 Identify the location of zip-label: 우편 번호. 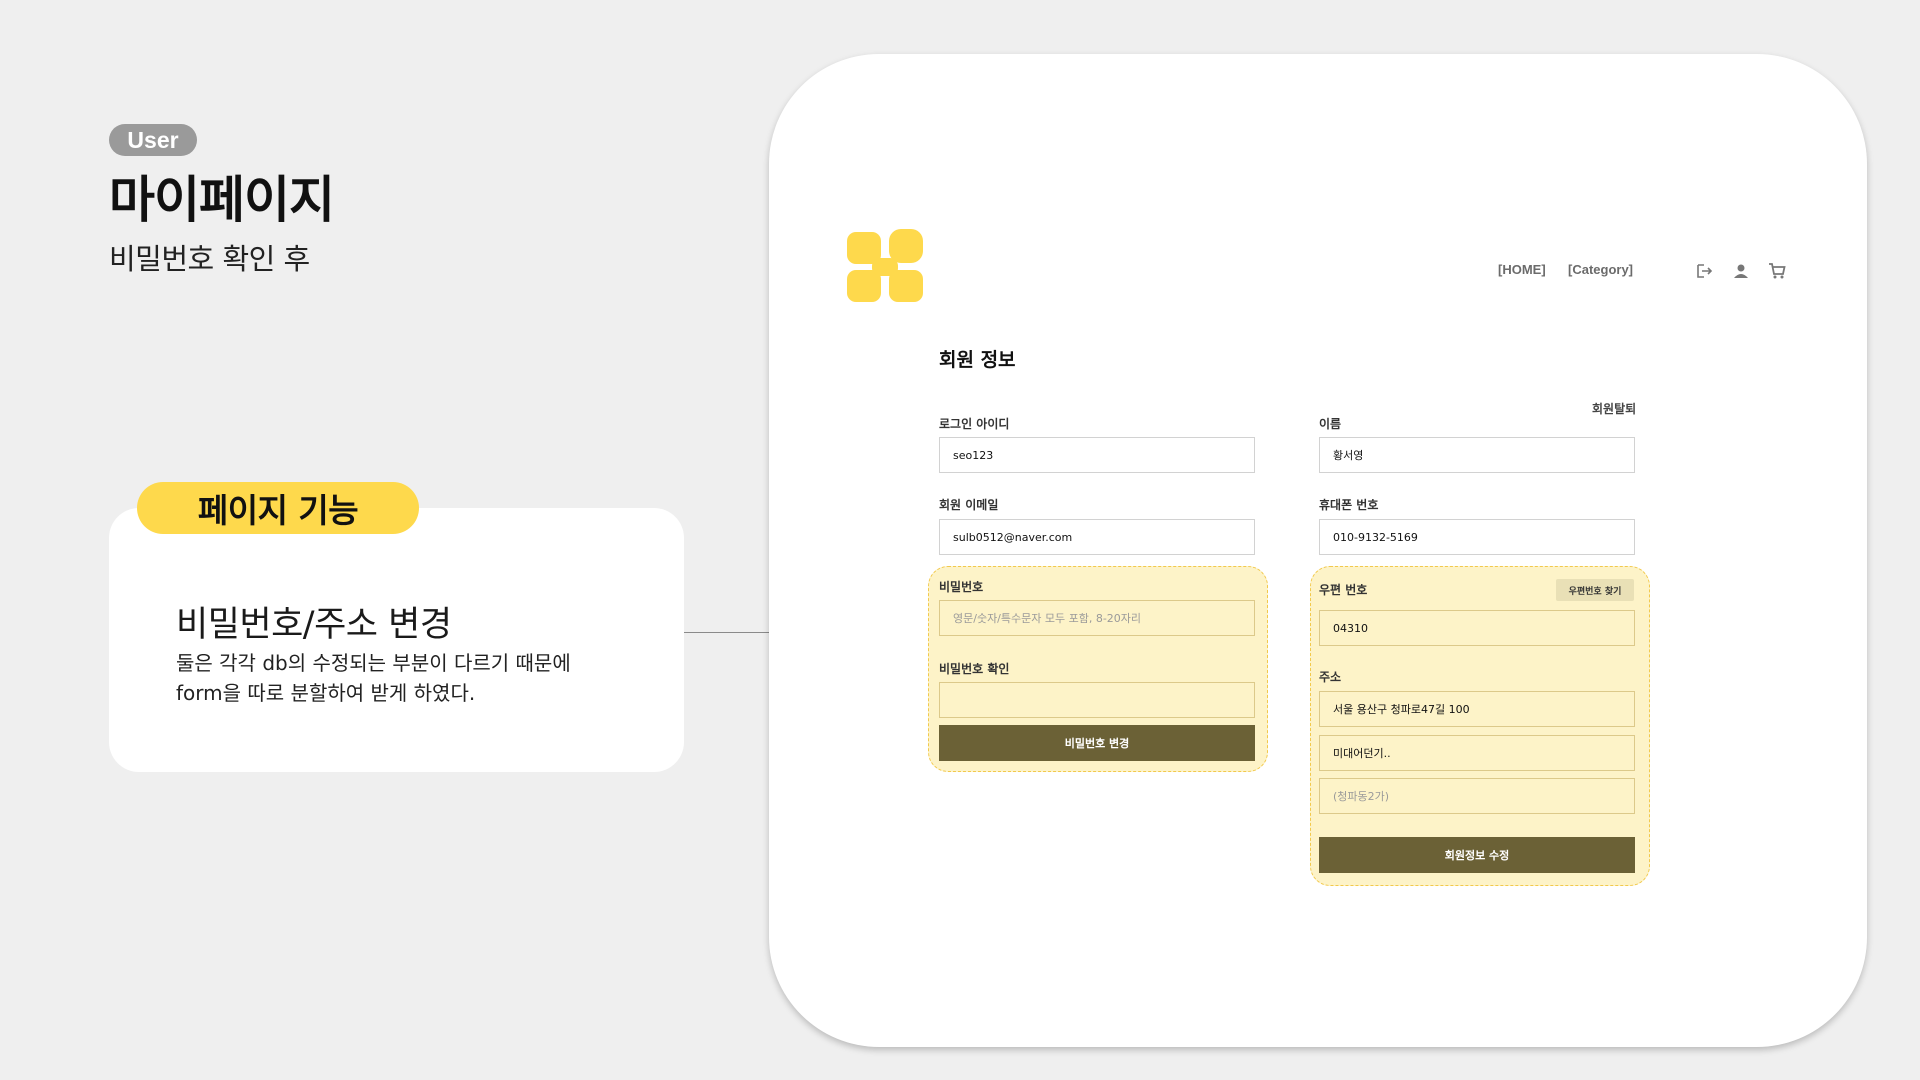
(1343, 590).